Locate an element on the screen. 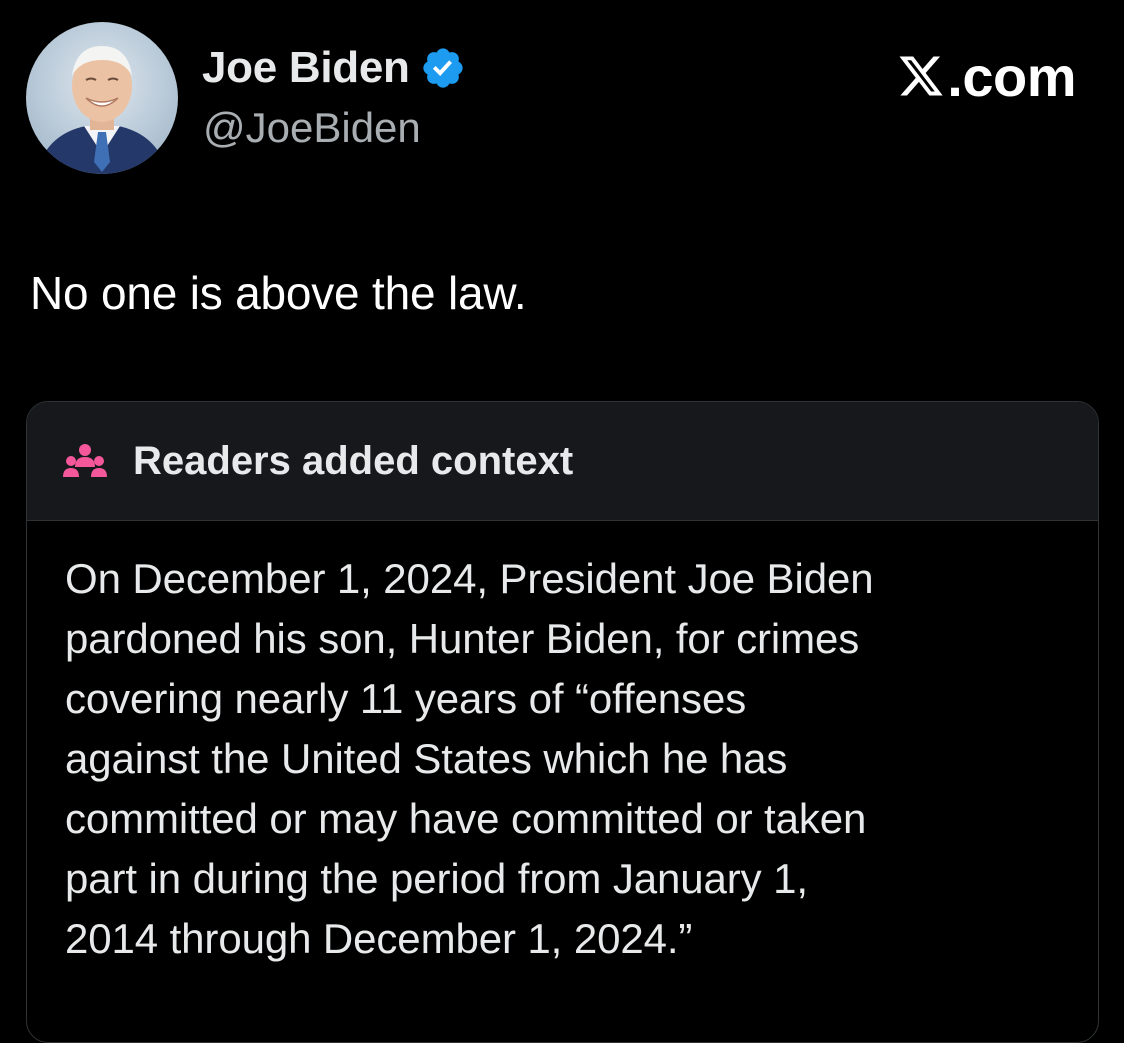  avatar is located at coordinates (102, 98).